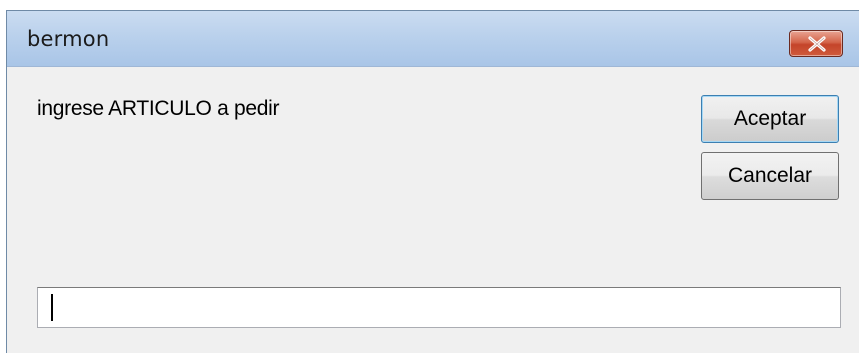  What do you see at coordinates (158, 108) in the screenshot?
I see `prompt-label: ingrese ARTICULO a pedir` at bounding box center [158, 108].